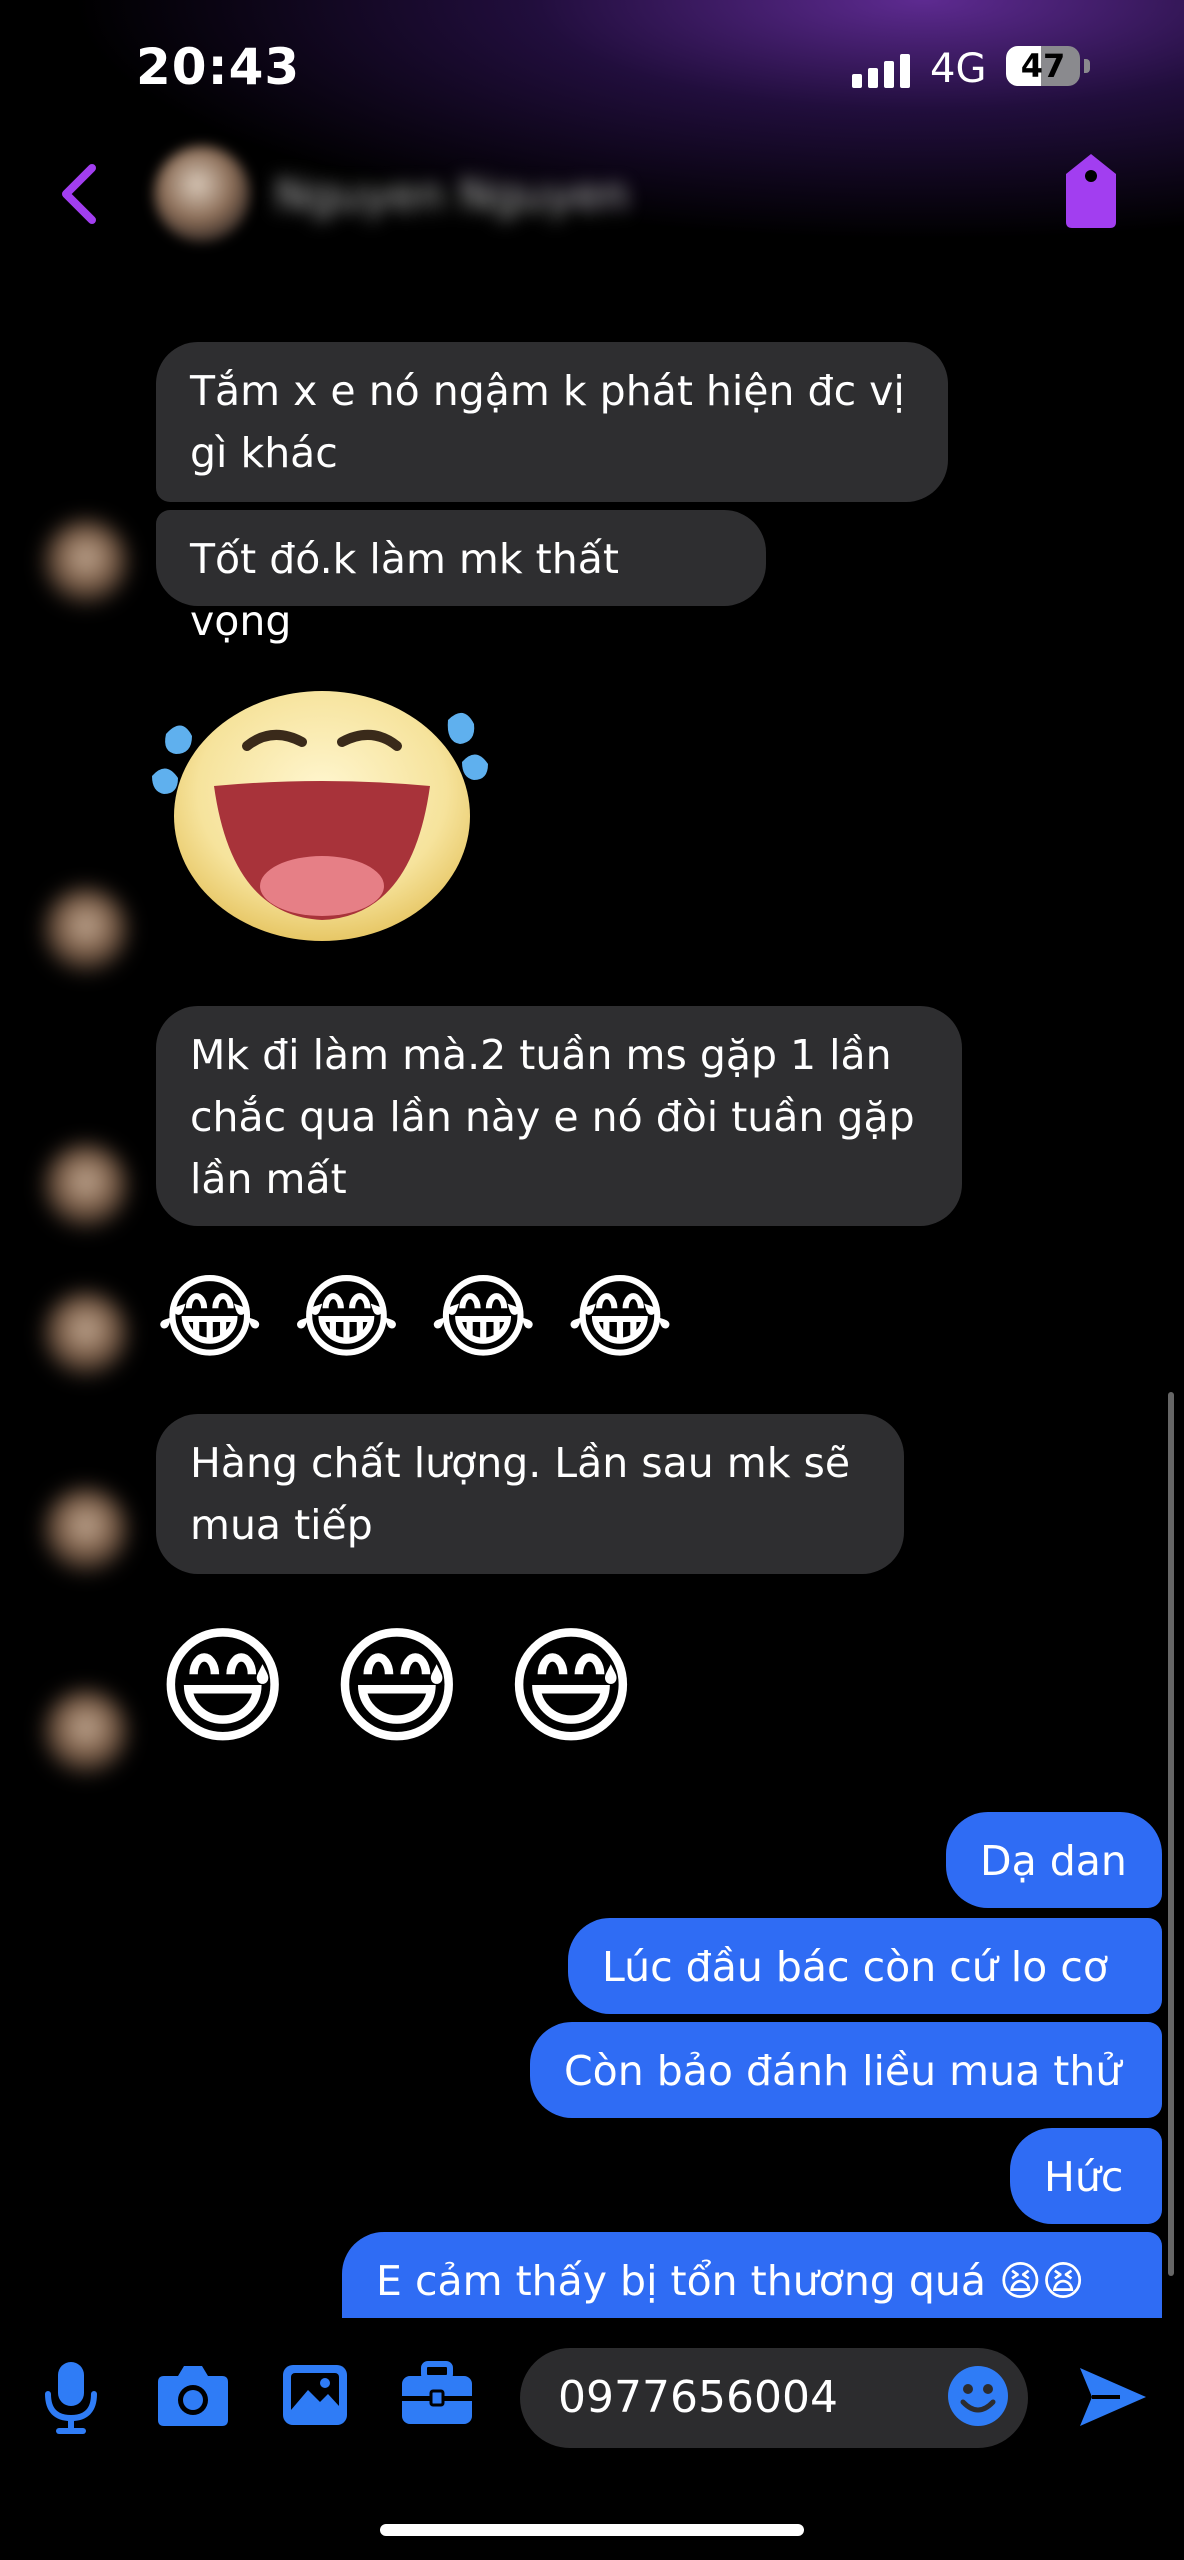  What do you see at coordinates (592, 70) in the screenshot?
I see `status-bar: 20:43 4G 47` at bounding box center [592, 70].